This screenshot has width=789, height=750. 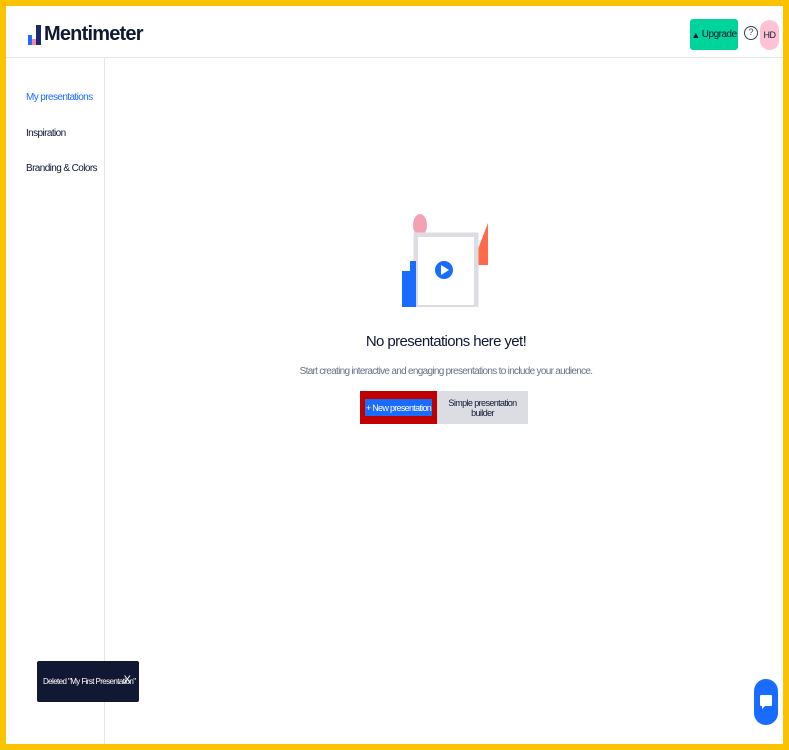 I want to click on chat-button, so click(x=766, y=702).